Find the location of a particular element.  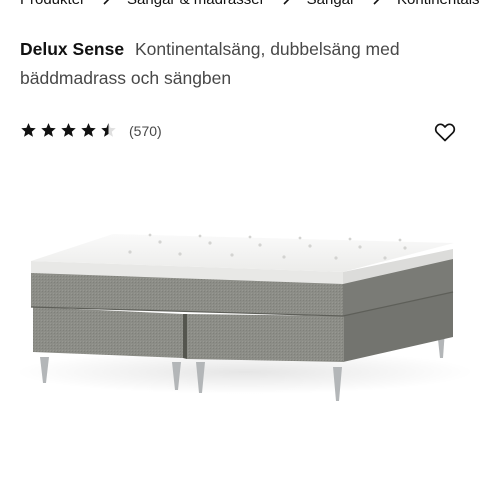

breadcrumb-item-produkter: Produkter is located at coordinates (52, 4).